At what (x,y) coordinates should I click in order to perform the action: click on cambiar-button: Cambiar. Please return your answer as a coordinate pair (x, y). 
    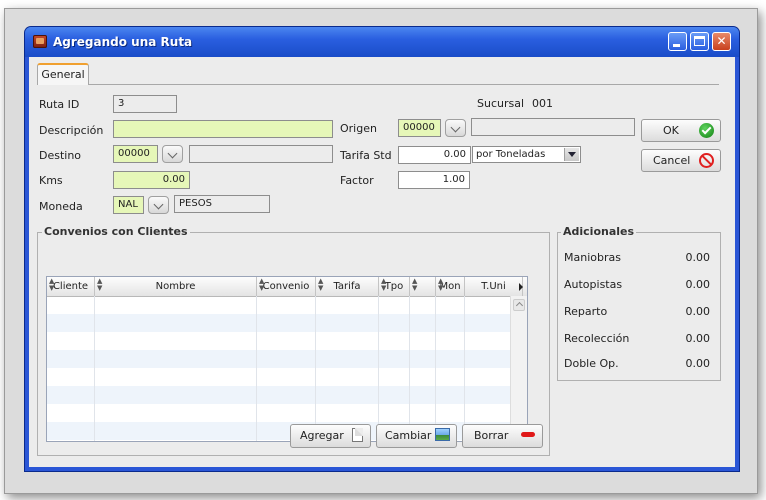
    Looking at the image, I should click on (416, 436).